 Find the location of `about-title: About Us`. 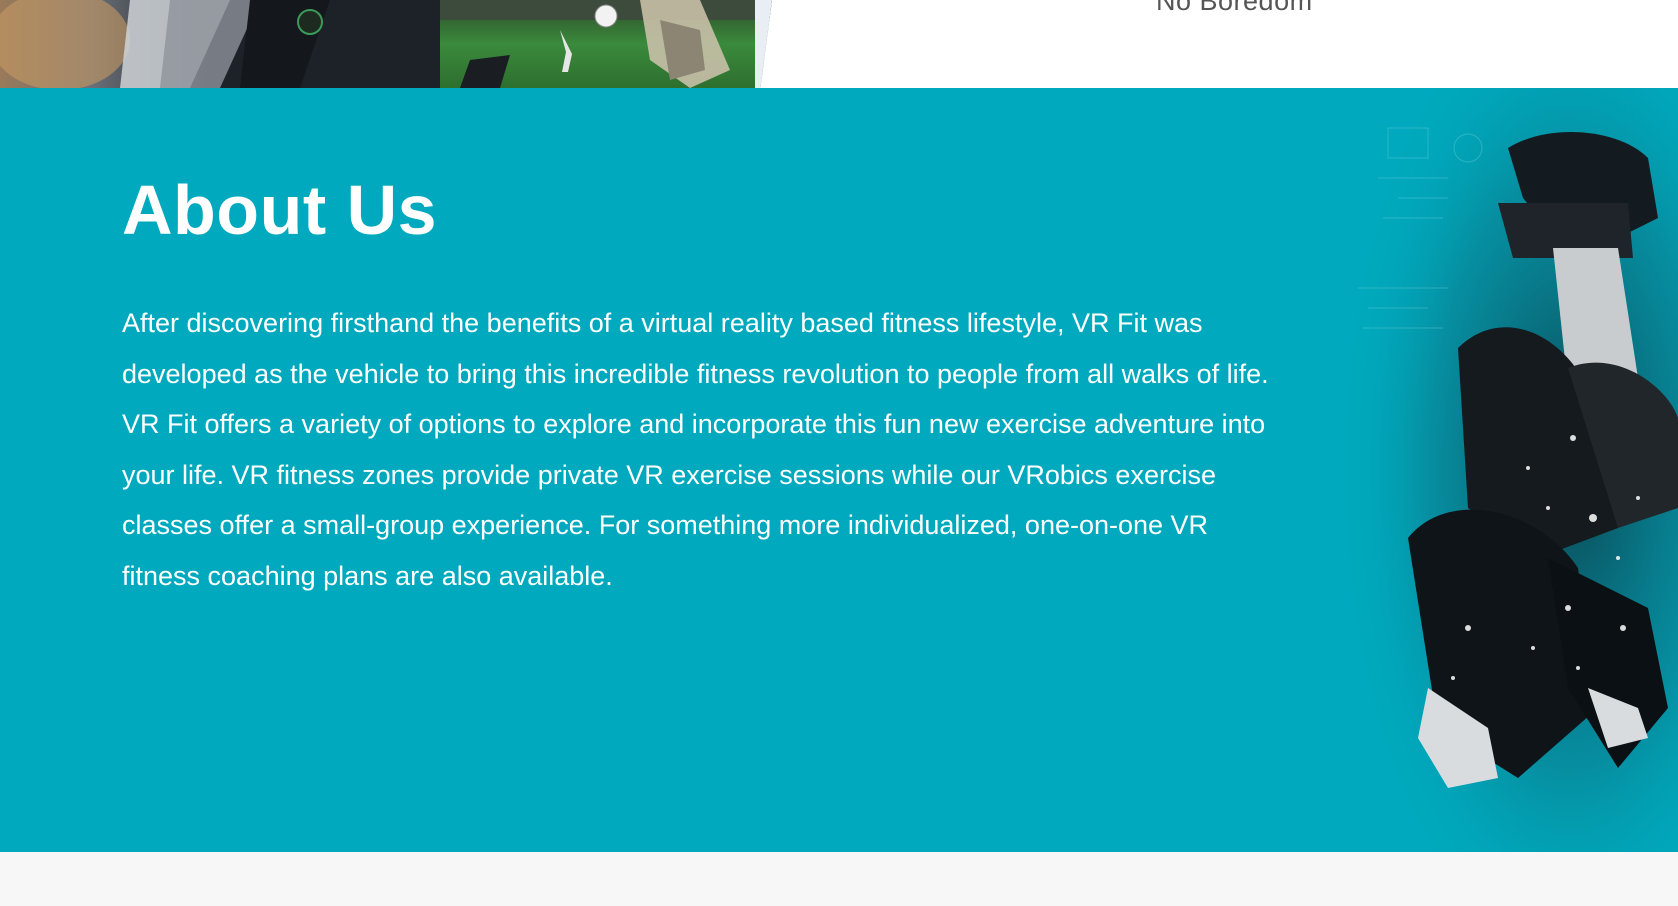

about-title: About Us is located at coordinates (280, 210).